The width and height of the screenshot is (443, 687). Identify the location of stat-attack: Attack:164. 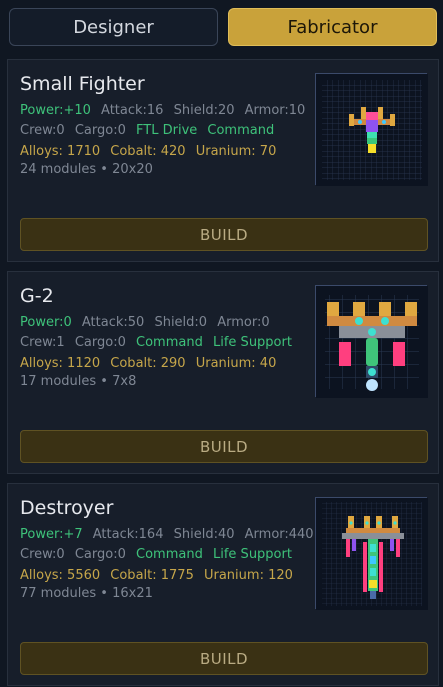
(128, 534).